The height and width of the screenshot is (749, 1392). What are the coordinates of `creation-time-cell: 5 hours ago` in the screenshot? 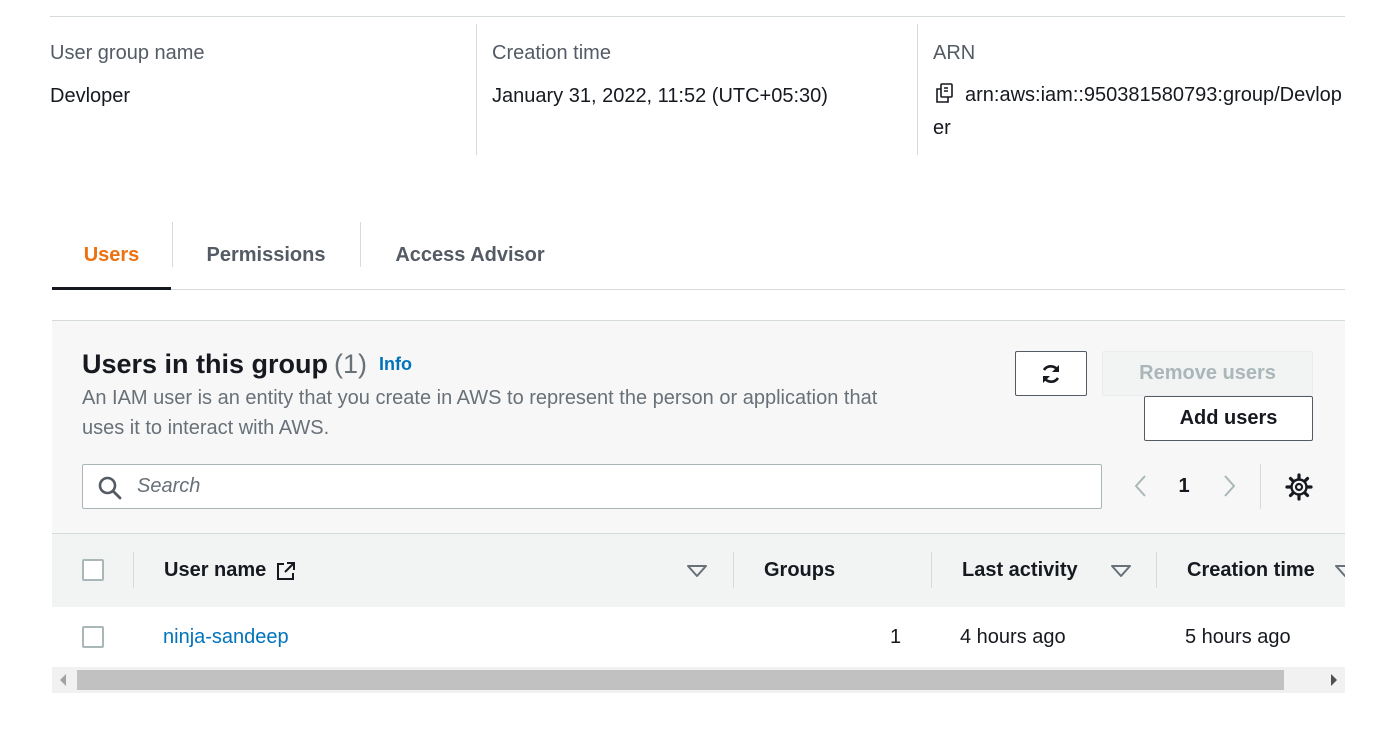 It's located at (1238, 636).